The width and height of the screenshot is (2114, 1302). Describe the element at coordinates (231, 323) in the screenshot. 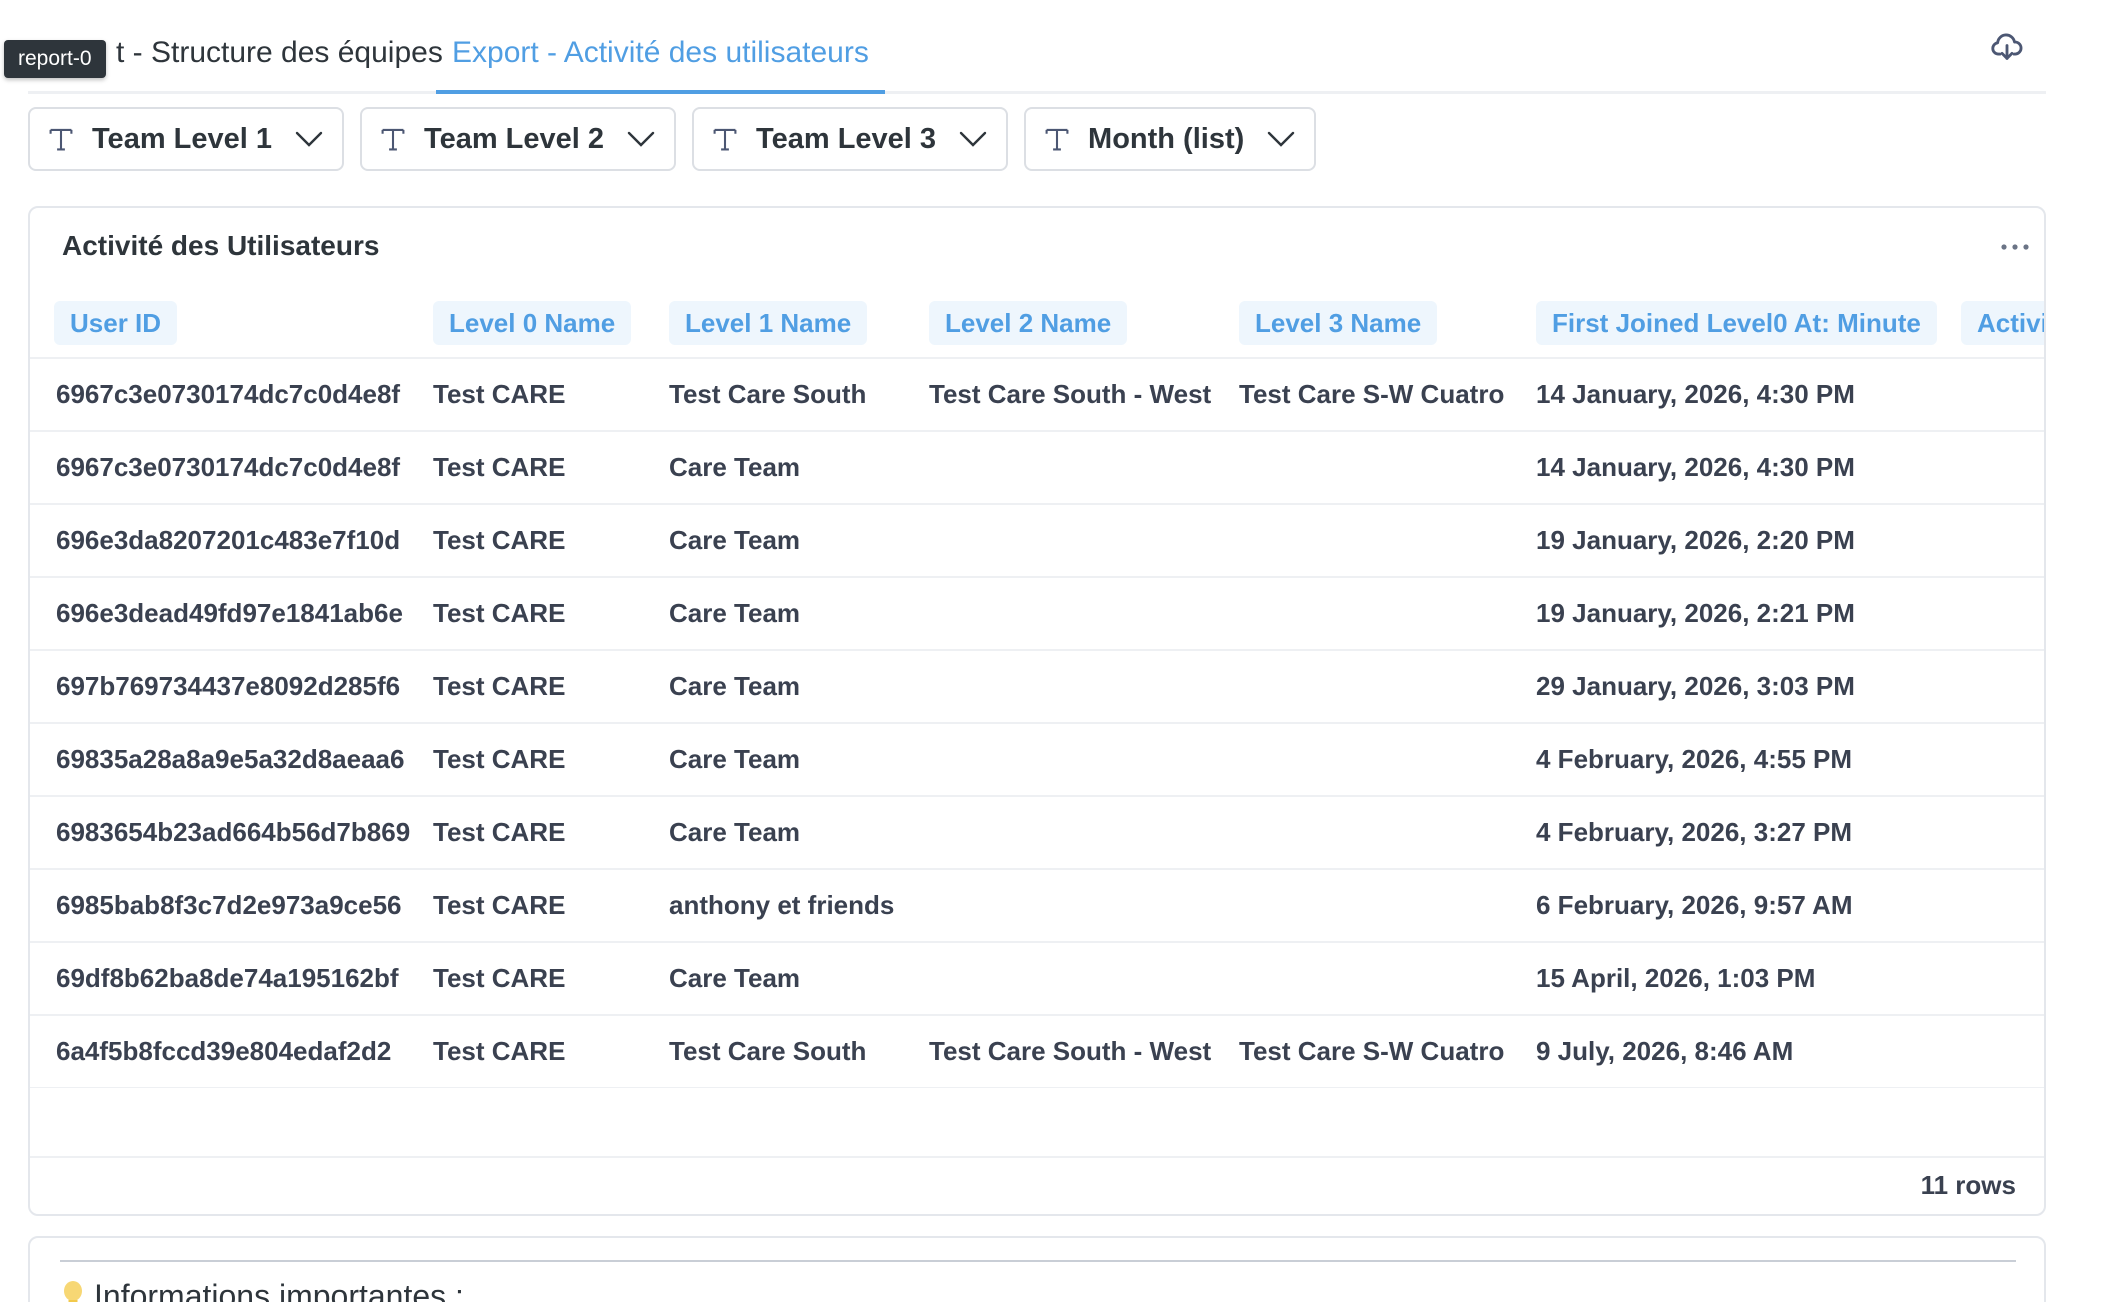

I see `column-header-user-id: User ID` at that location.